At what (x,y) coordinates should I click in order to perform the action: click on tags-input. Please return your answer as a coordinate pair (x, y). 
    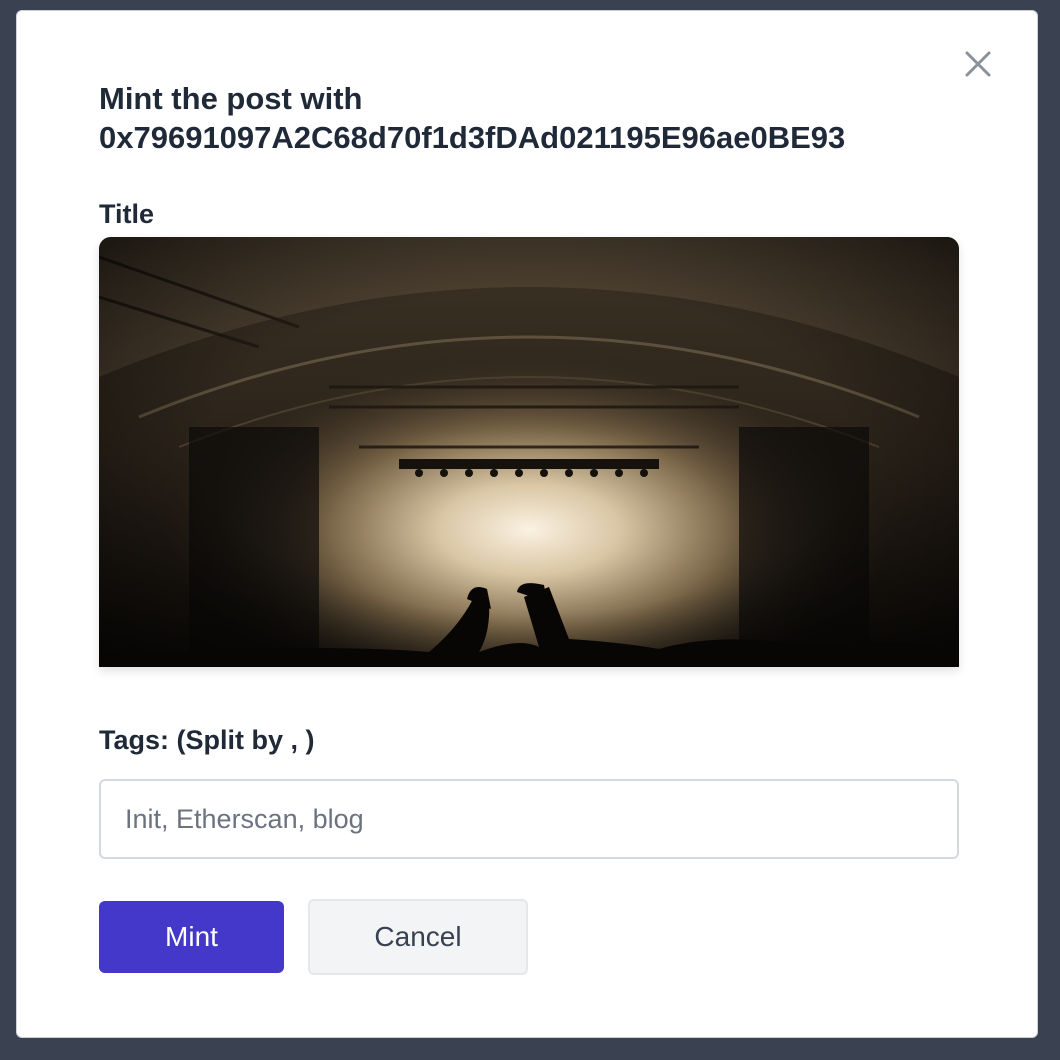
    Looking at the image, I should click on (529, 819).